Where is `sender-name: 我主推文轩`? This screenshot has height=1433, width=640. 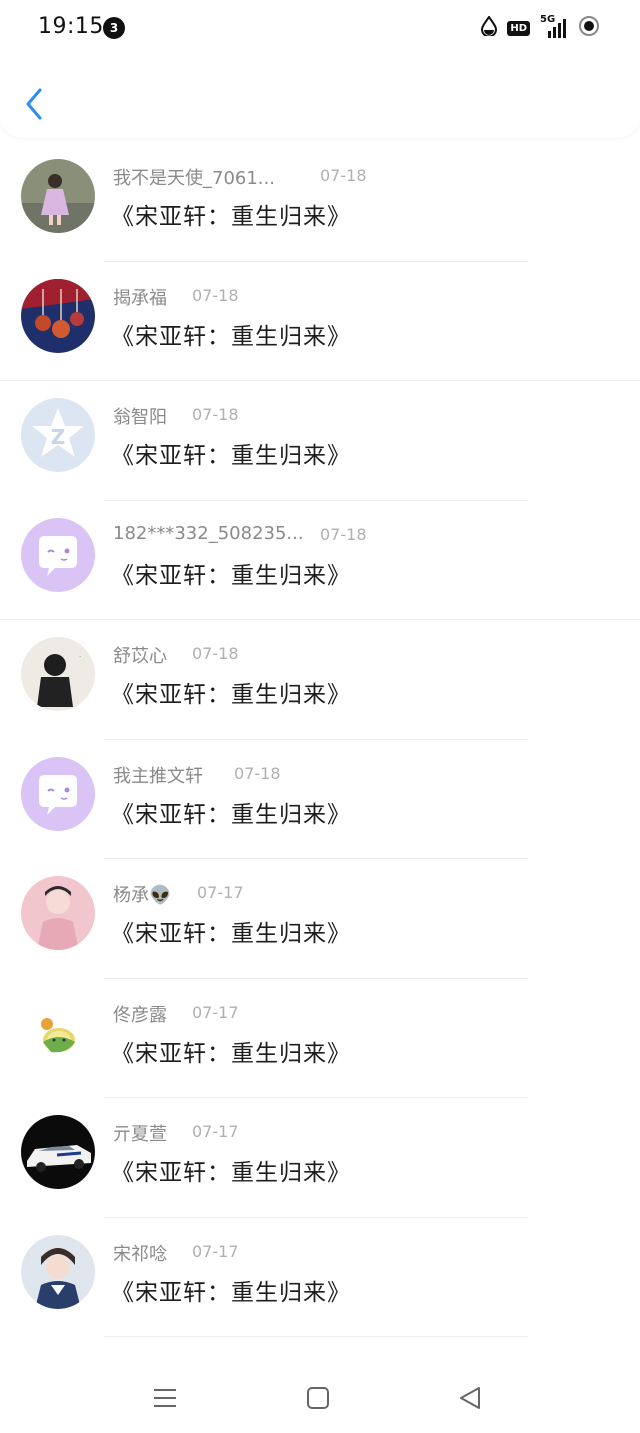 sender-name: 我主推文轩 is located at coordinates (158, 776).